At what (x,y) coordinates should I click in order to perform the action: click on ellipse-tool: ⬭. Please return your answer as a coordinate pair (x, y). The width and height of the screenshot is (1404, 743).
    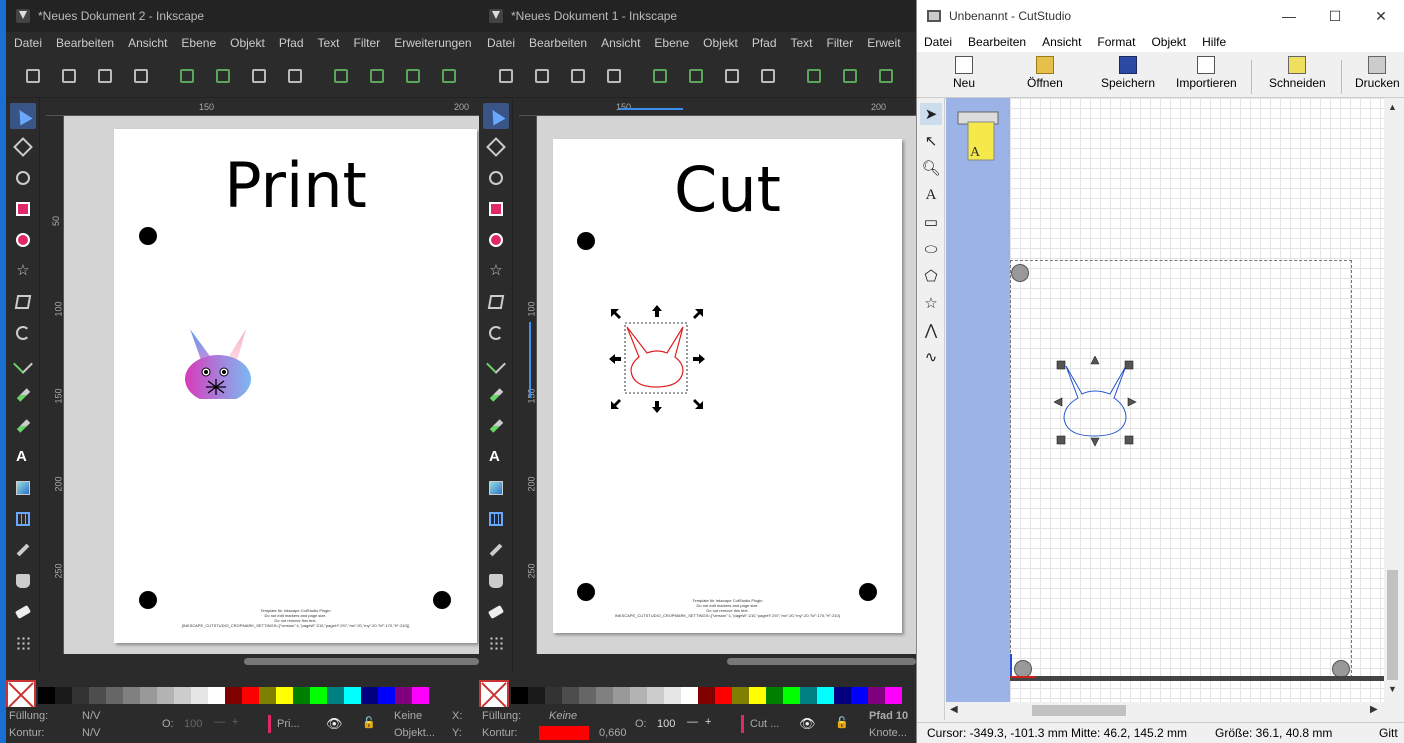
    Looking at the image, I should click on (931, 249).